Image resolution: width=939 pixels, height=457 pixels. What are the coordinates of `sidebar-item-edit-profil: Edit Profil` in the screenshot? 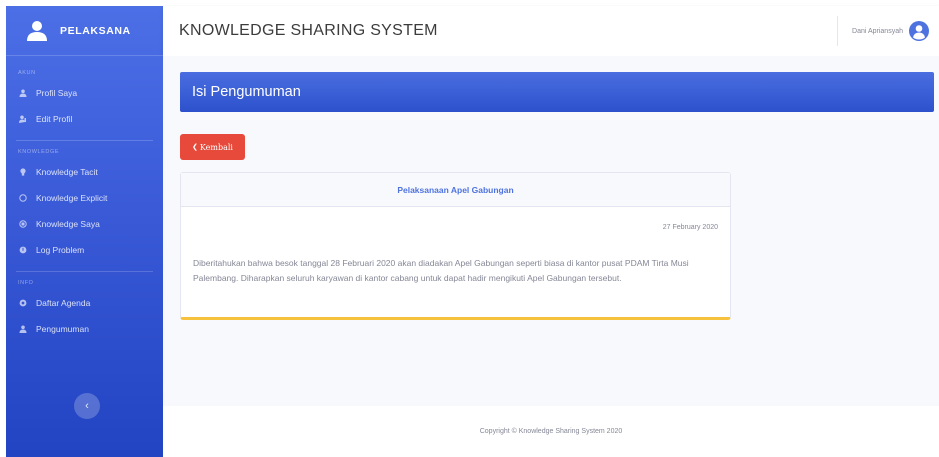 It's located at (84, 119).